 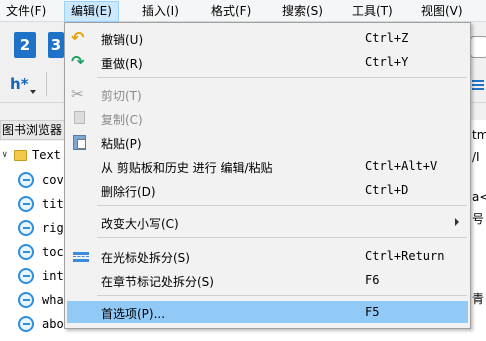 I want to click on book-browser-title: 图书浏览器, so click(x=35, y=130).